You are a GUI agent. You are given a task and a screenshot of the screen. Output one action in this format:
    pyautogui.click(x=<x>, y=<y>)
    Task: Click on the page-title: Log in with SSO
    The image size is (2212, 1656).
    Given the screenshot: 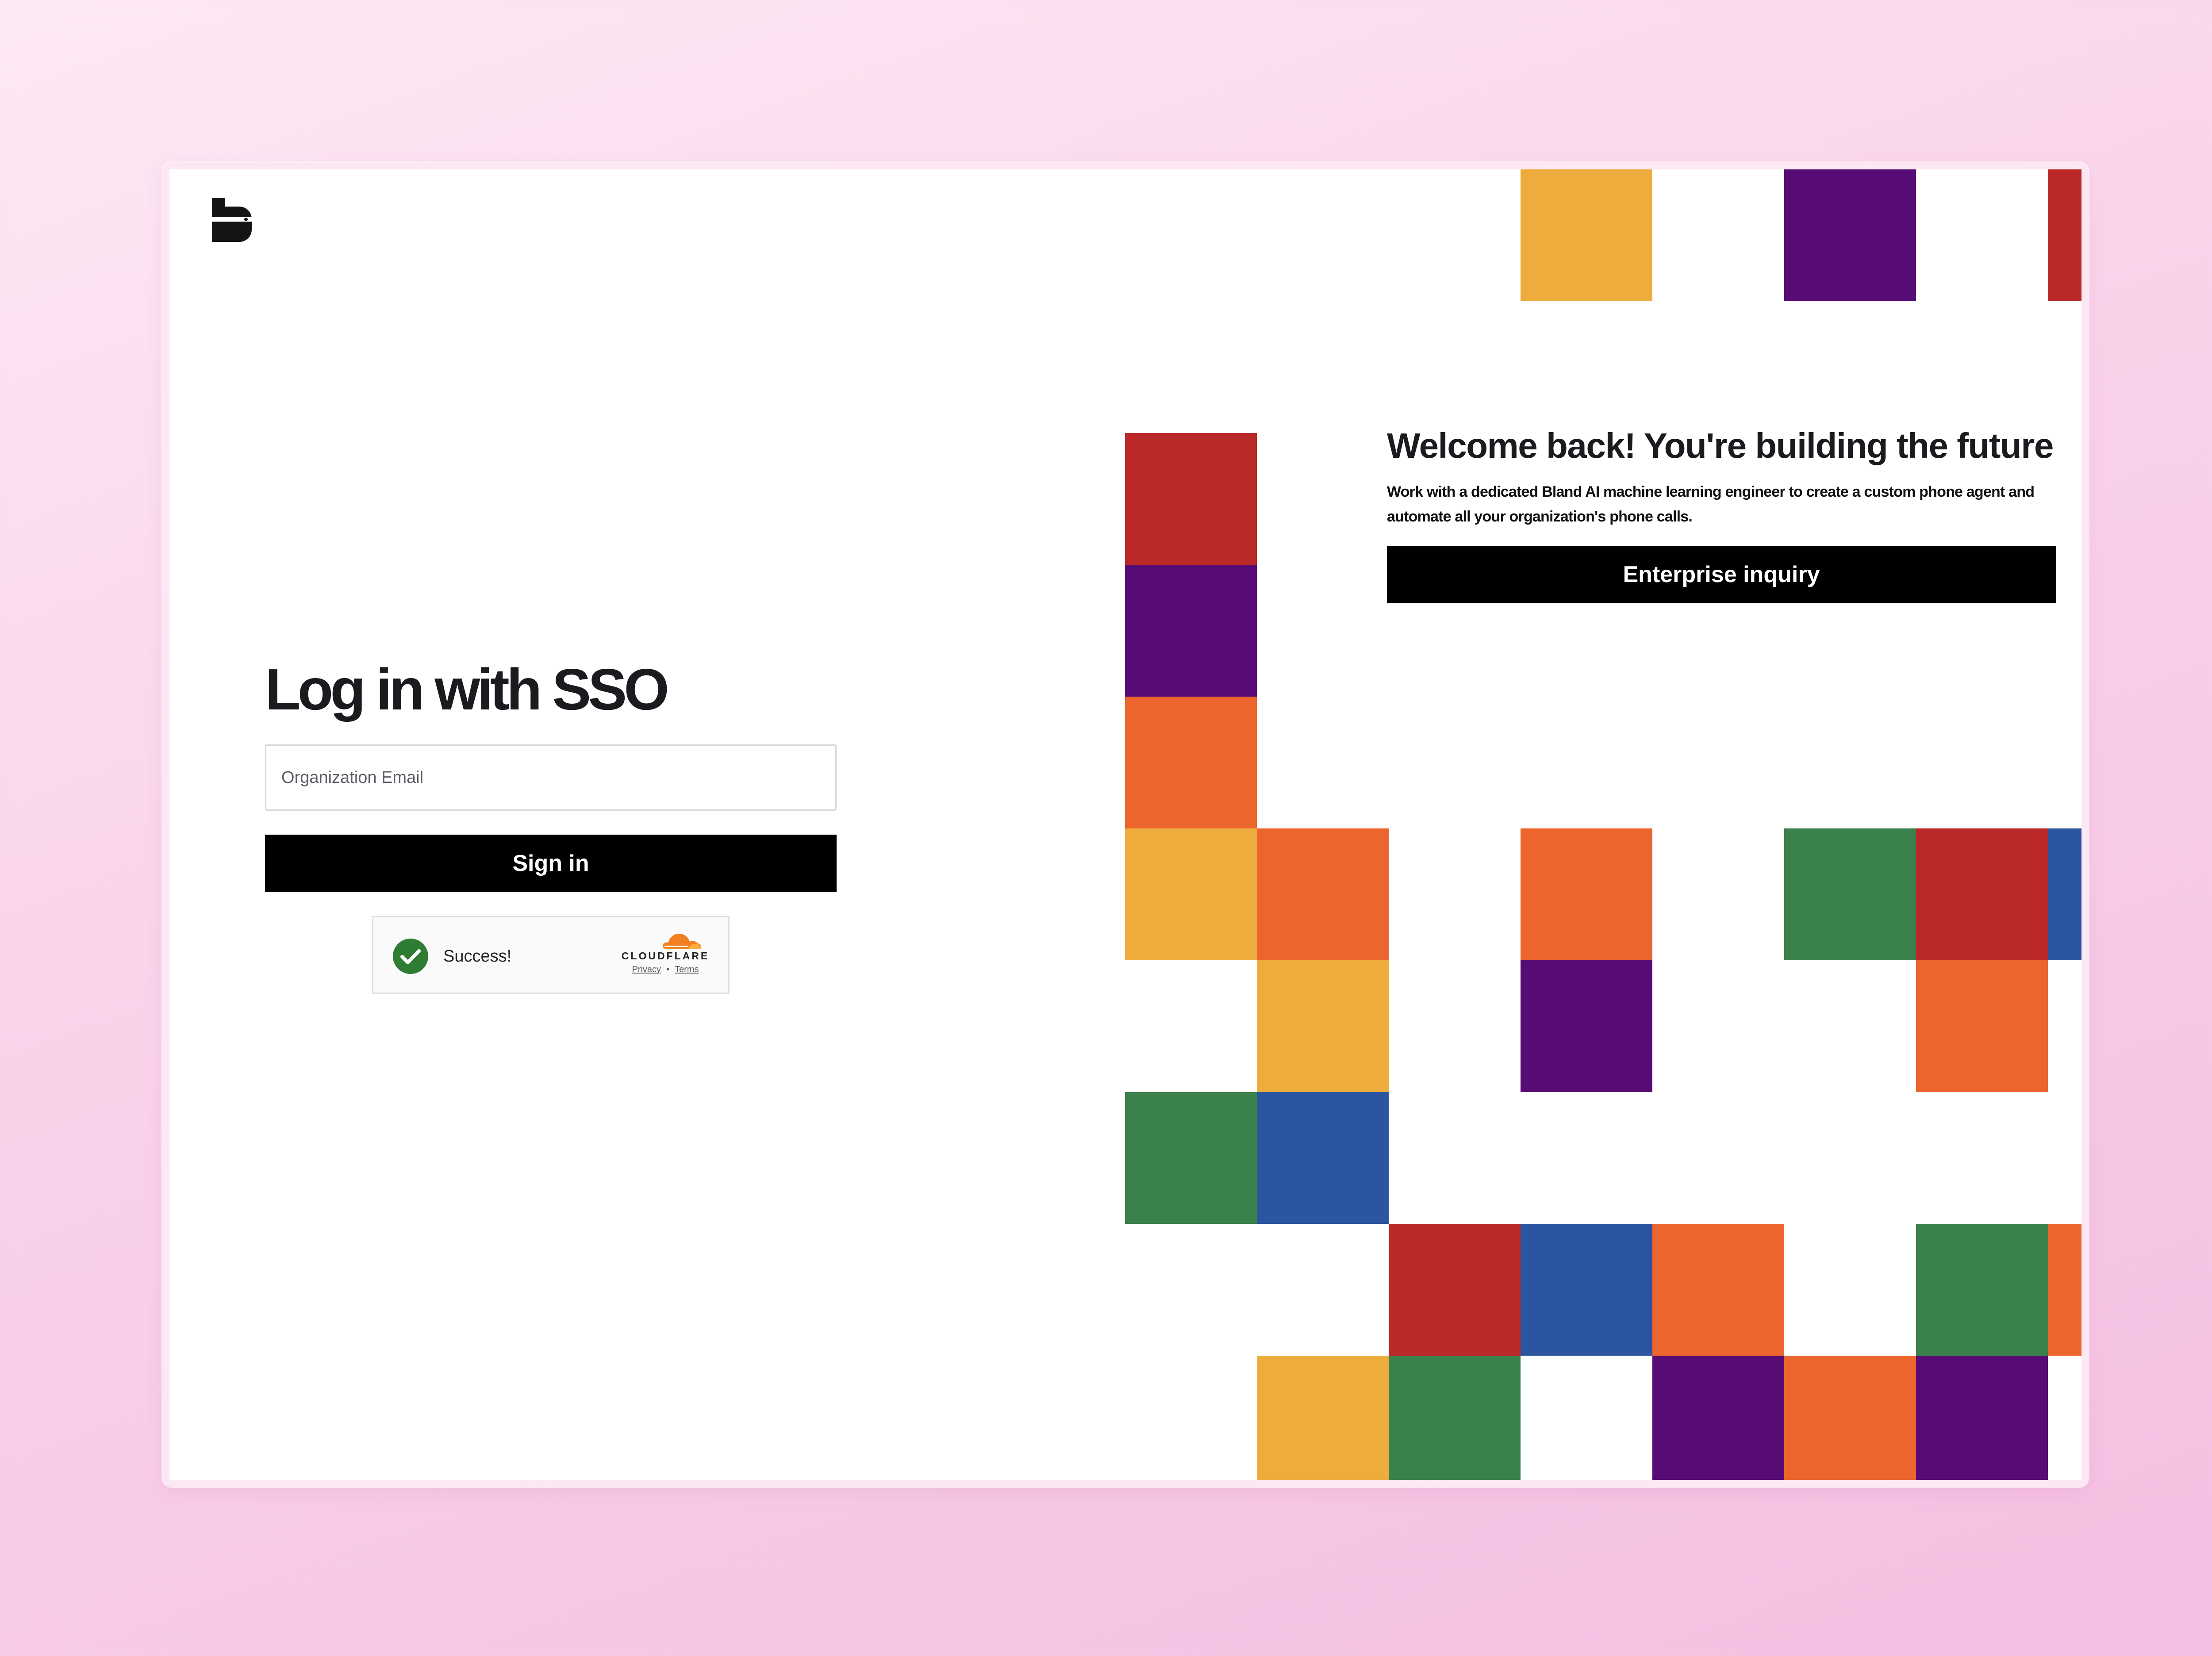 What is the action you would take?
    pyautogui.click(x=467, y=689)
    